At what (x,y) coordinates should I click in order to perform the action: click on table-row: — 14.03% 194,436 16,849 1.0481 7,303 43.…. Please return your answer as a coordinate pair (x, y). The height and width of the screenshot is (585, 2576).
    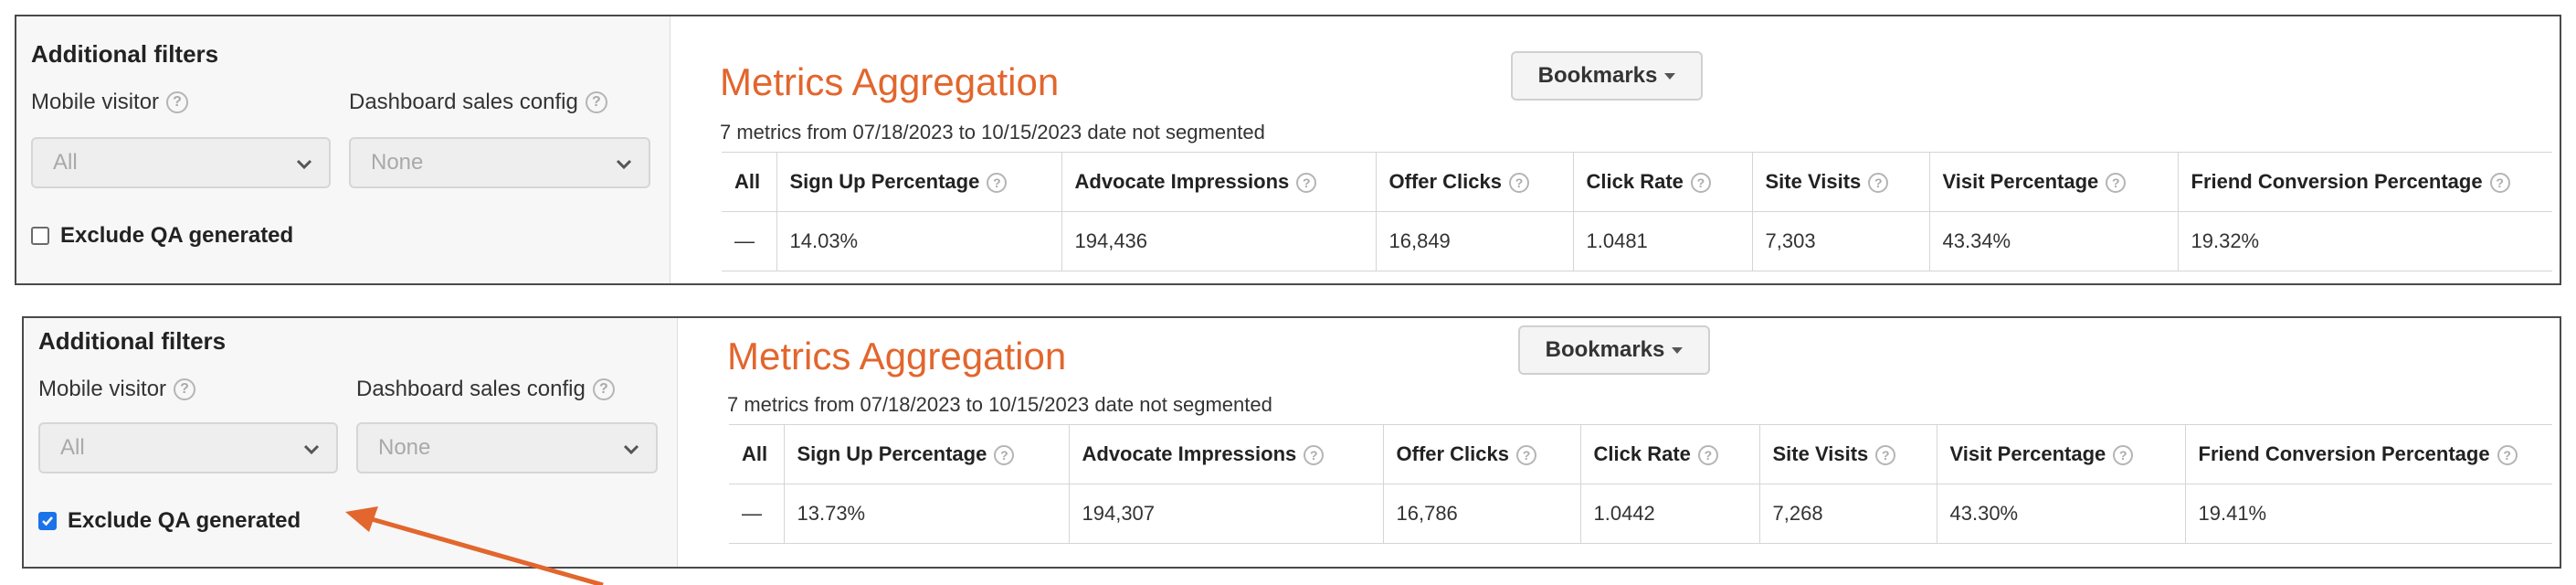
    Looking at the image, I should click on (1637, 241).